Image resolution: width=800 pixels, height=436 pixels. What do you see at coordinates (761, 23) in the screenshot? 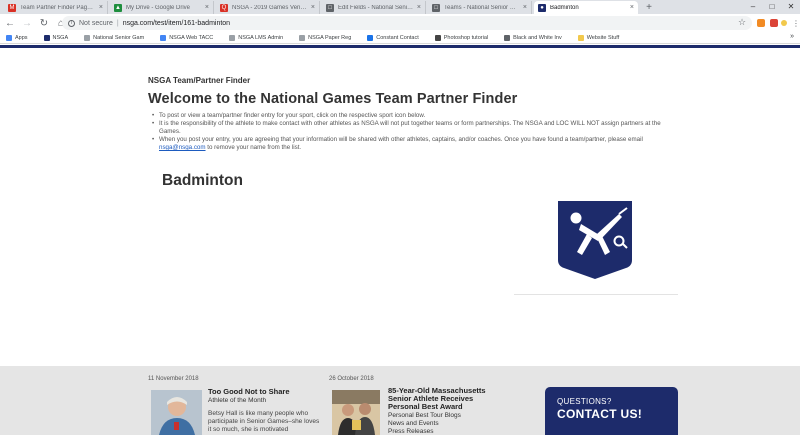
I see `extension-icon` at bounding box center [761, 23].